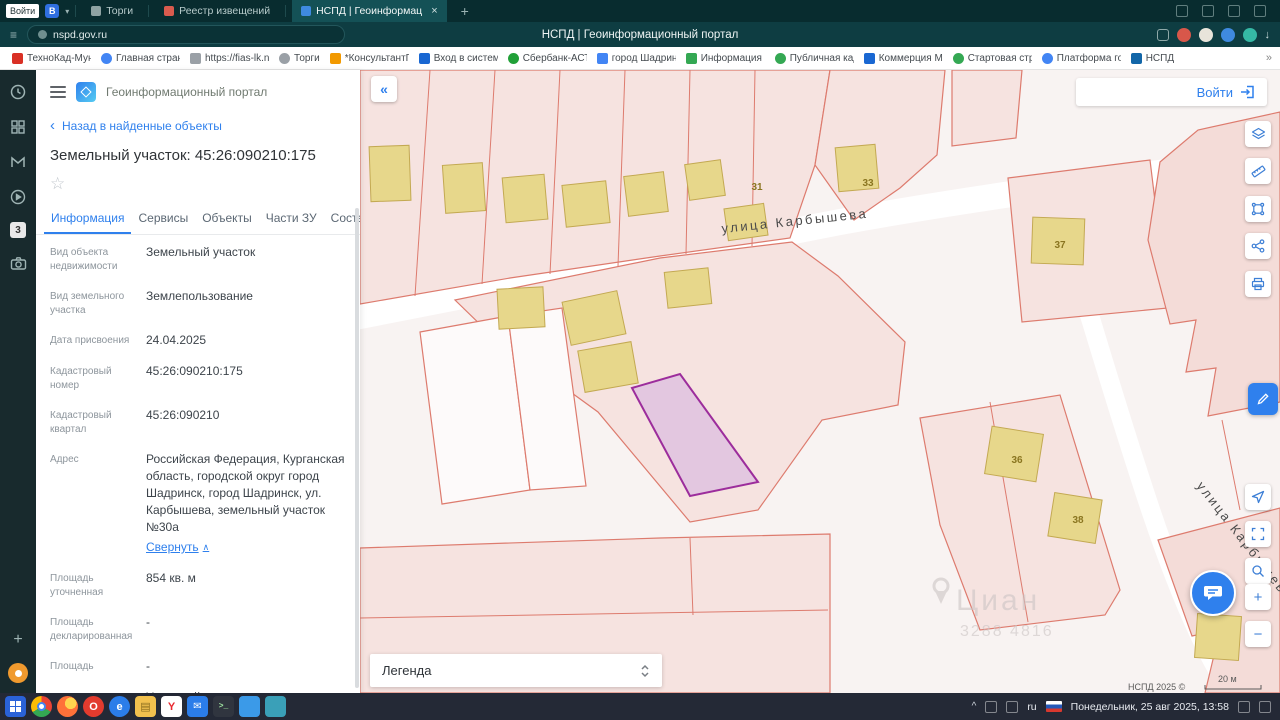 Image resolution: width=1280 pixels, height=720 pixels. Describe the element at coordinates (1162, 34) in the screenshot. I see `extensions-icon` at that location.